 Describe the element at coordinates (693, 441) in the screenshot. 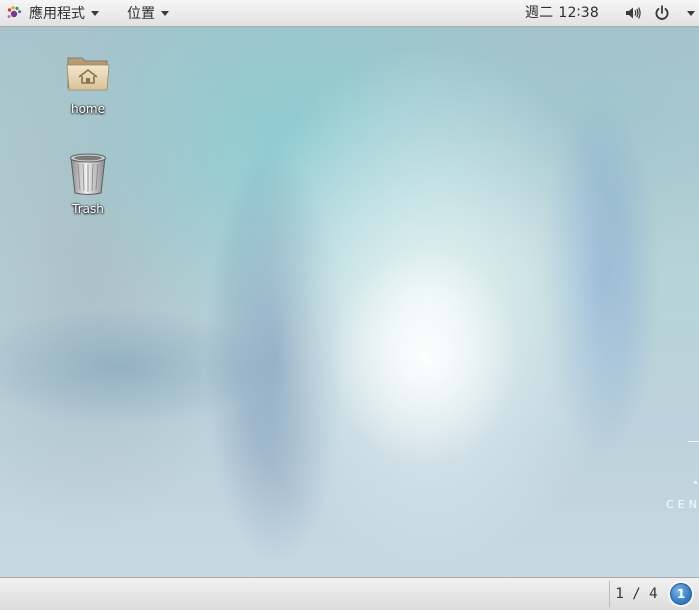

I see `brand-line` at that location.